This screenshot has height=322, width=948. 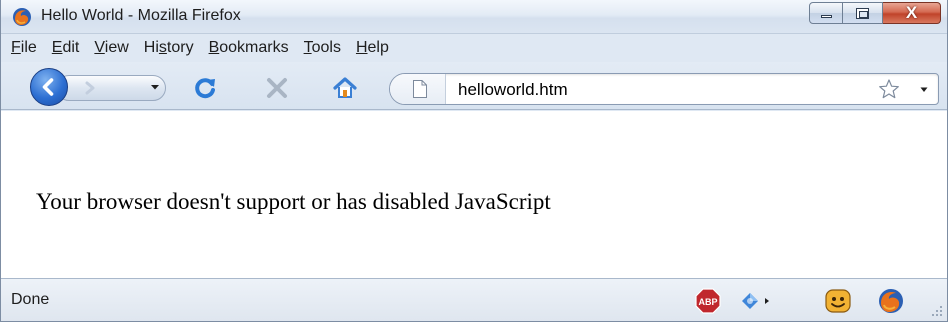 What do you see at coordinates (30, 299) in the screenshot?
I see `status-text: Done` at bounding box center [30, 299].